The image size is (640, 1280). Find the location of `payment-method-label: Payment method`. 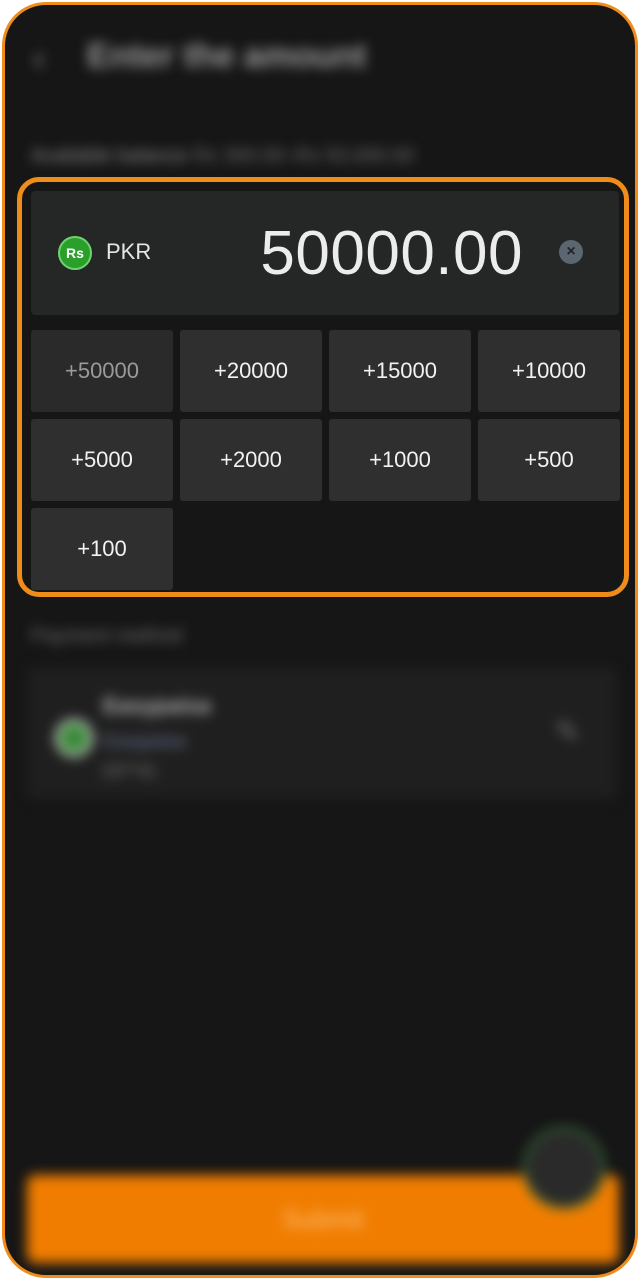

payment-method-label: Payment method is located at coordinates (107, 636).